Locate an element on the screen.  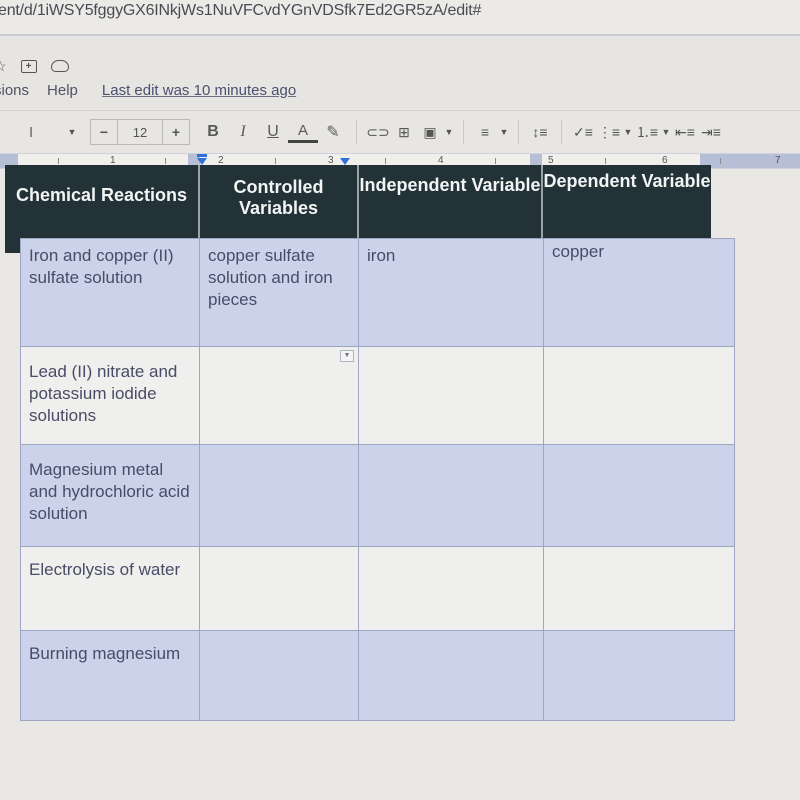
font-size-stepper: − 12 + is located at coordinates (140, 132).